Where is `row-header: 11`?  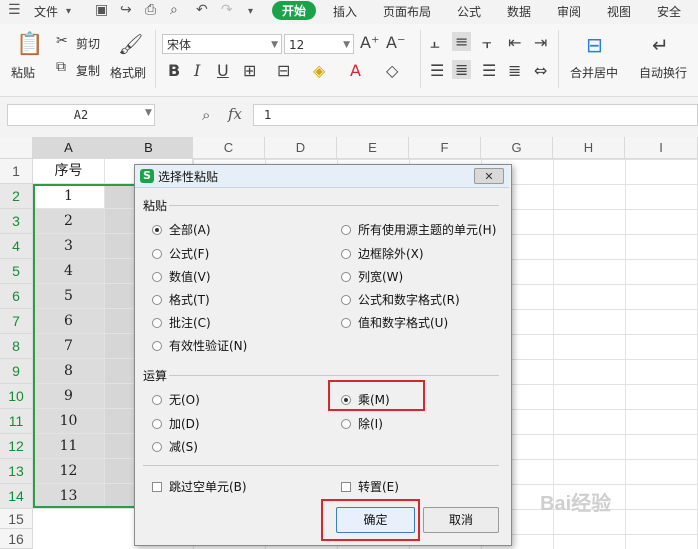 row-header: 11 is located at coordinates (16, 421).